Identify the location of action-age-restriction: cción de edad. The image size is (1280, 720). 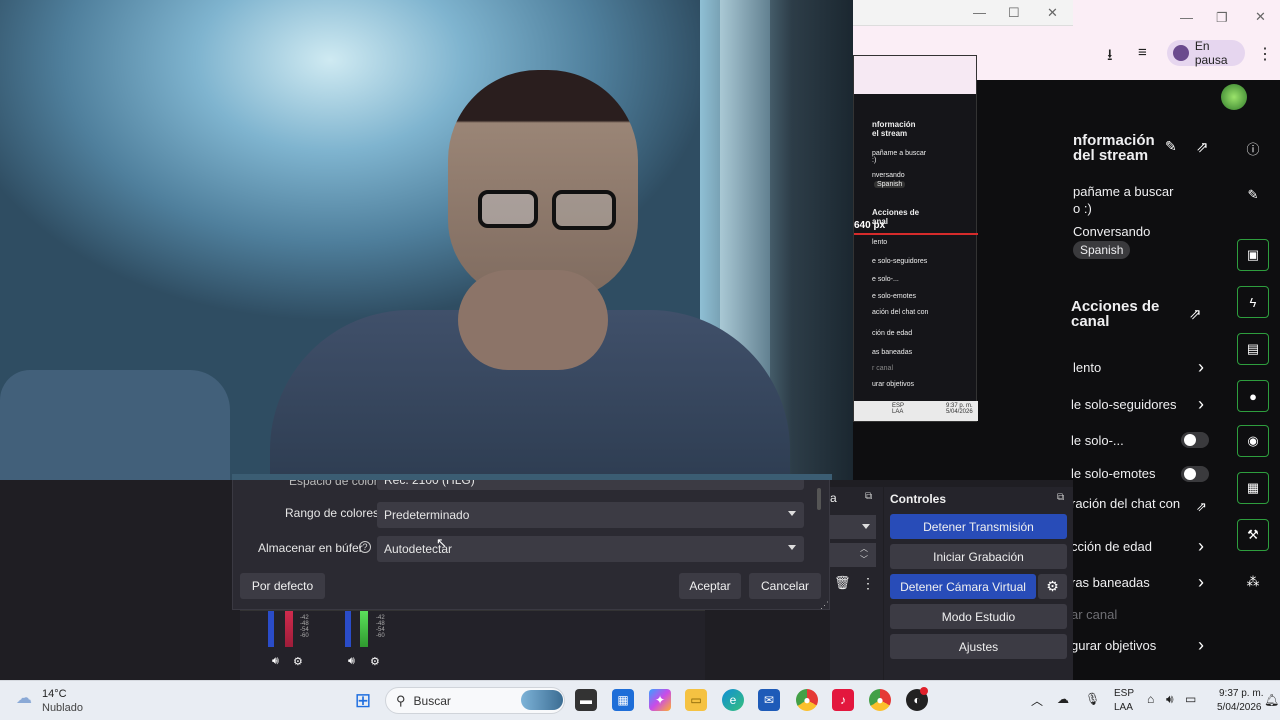
(1111, 546).